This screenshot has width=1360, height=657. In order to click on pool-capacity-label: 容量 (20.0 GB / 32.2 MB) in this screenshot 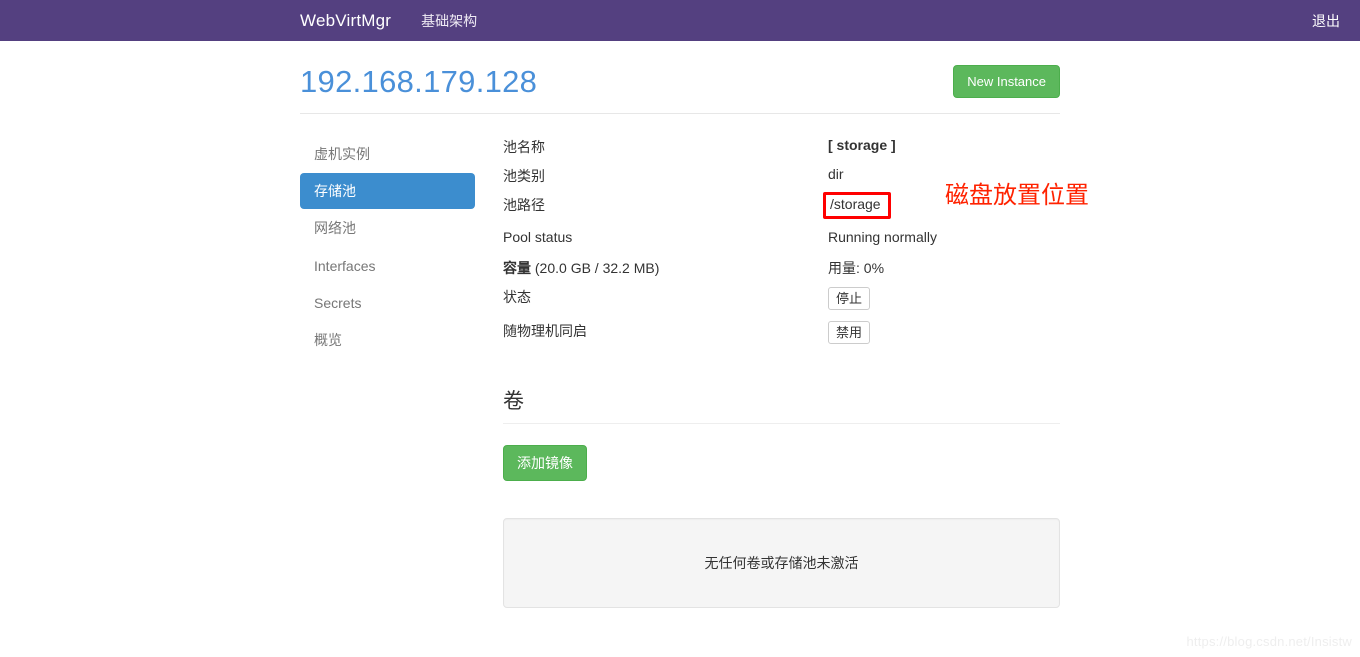, I will do `click(665, 267)`.